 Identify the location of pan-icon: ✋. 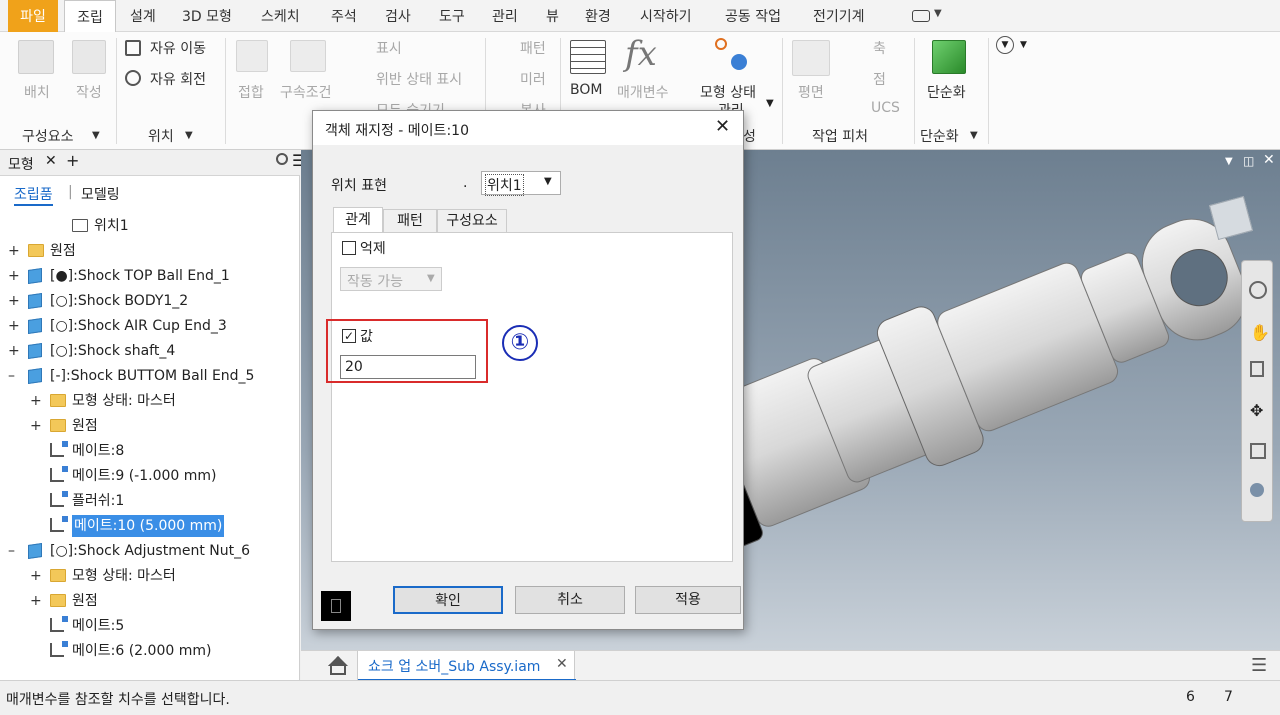
(1260, 332).